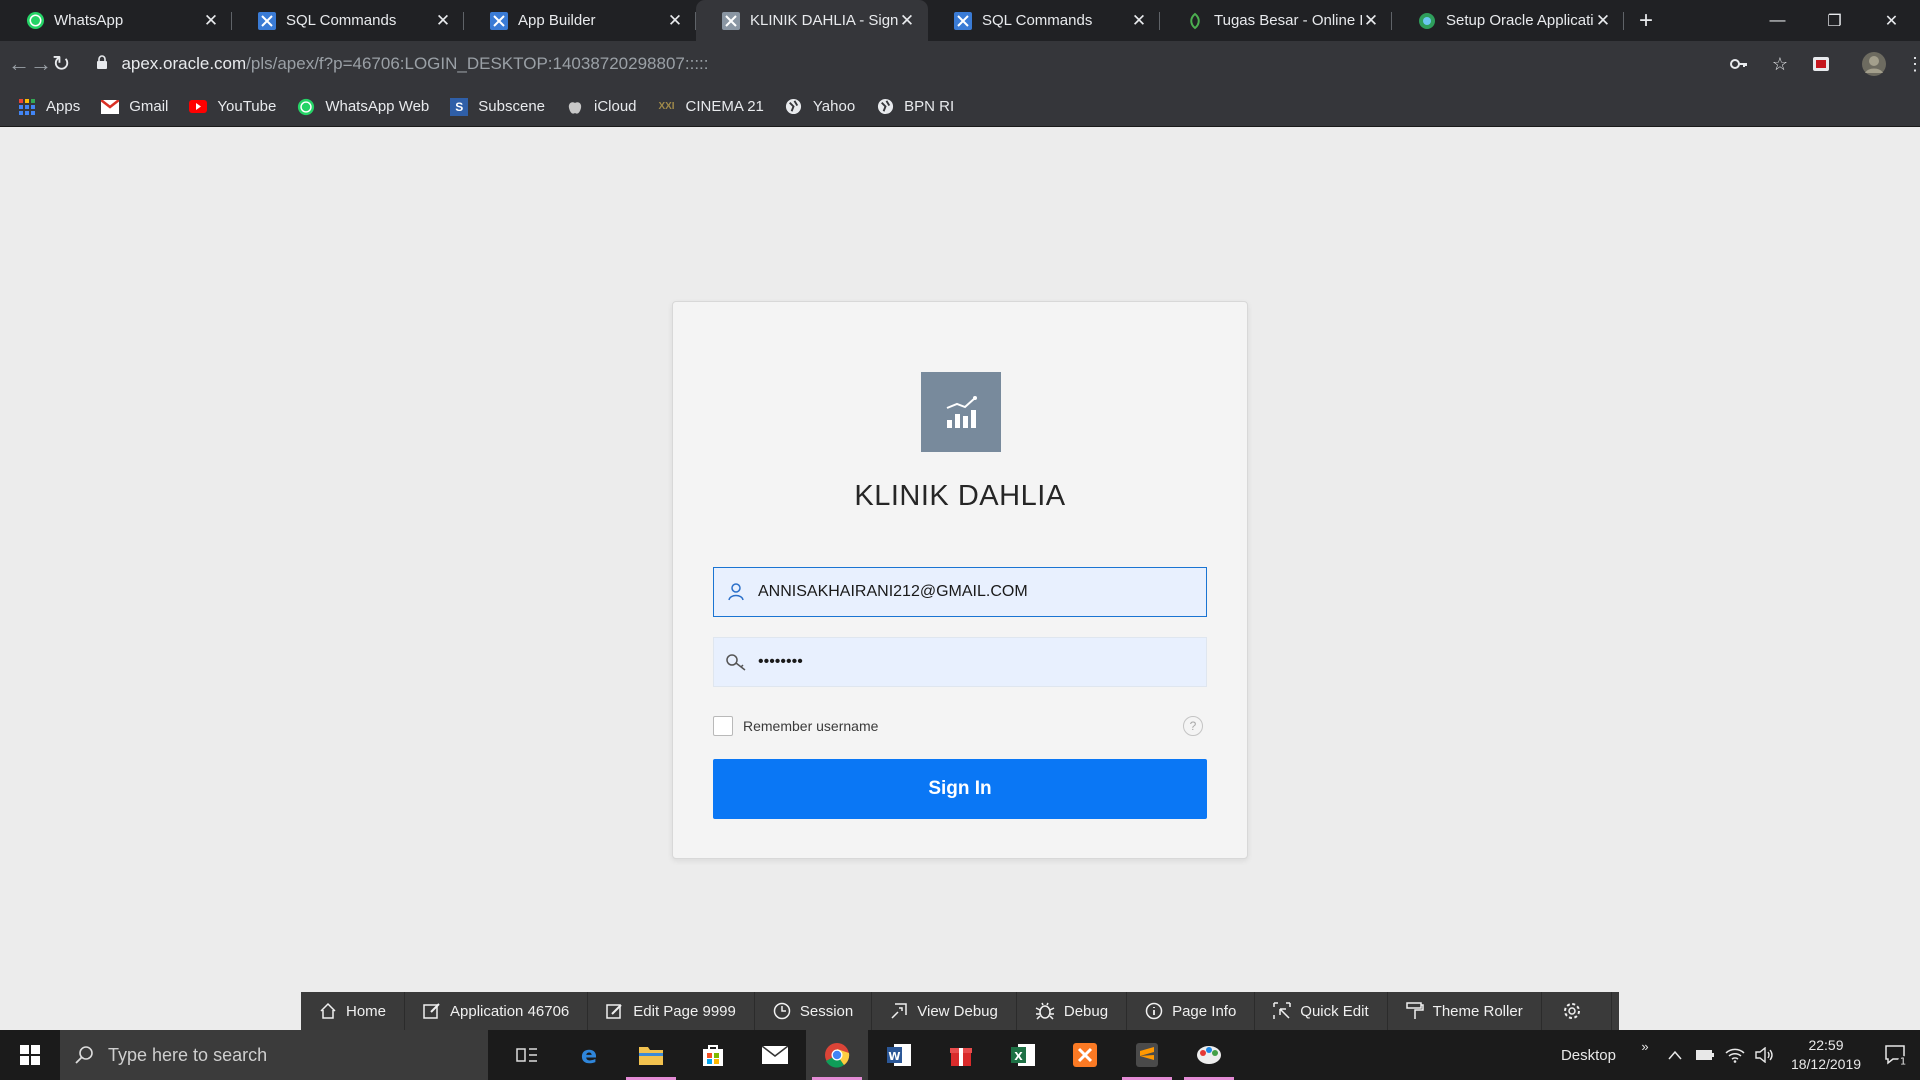 Image resolution: width=1920 pixels, height=1080 pixels. I want to click on bookmark-cinema21: XXI CINEMA 21, so click(711, 107).